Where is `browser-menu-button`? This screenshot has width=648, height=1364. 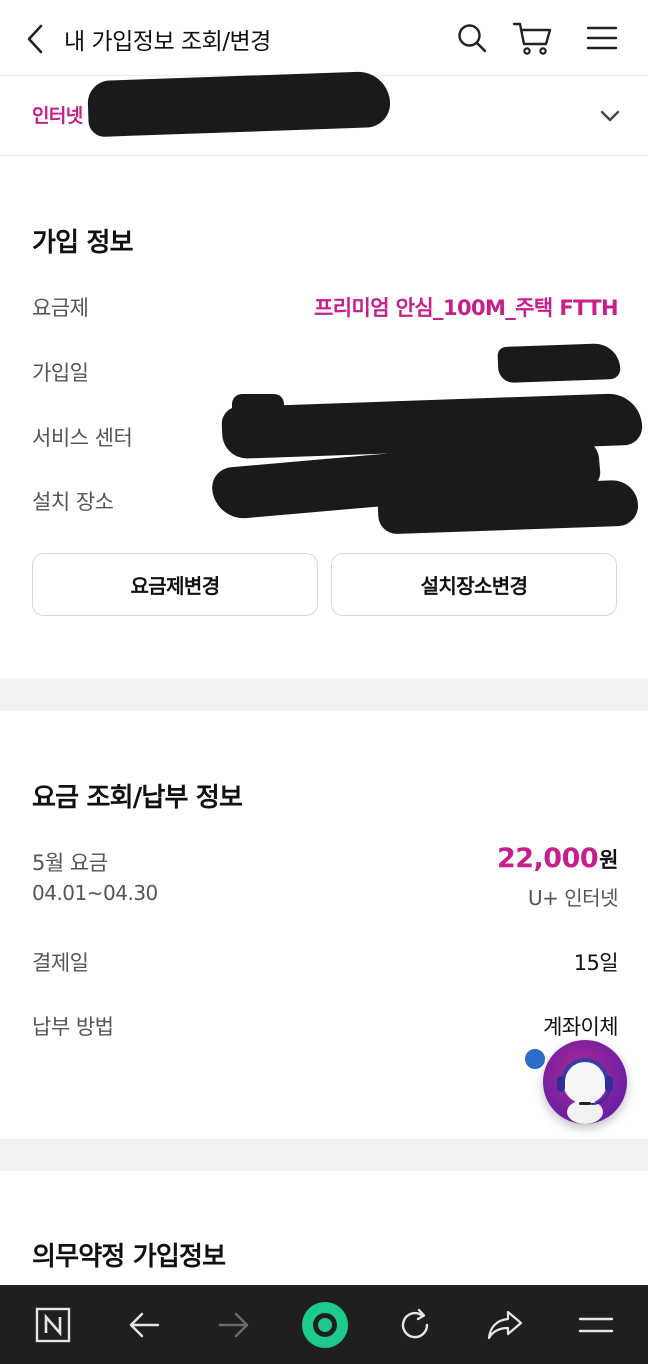
browser-menu-button is located at coordinates (596, 1325).